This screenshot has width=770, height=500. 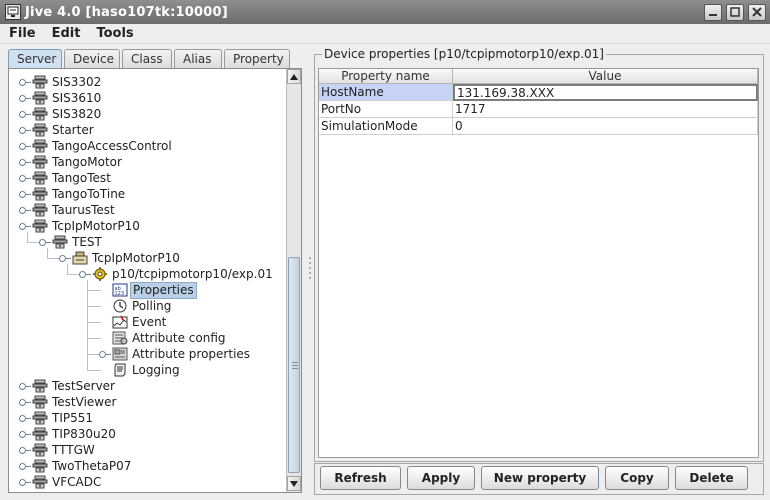 What do you see at coordinates (76, 482) in the screenshot?
I see `tree-node-label: VFCADC` at bounding box center [76, 482].